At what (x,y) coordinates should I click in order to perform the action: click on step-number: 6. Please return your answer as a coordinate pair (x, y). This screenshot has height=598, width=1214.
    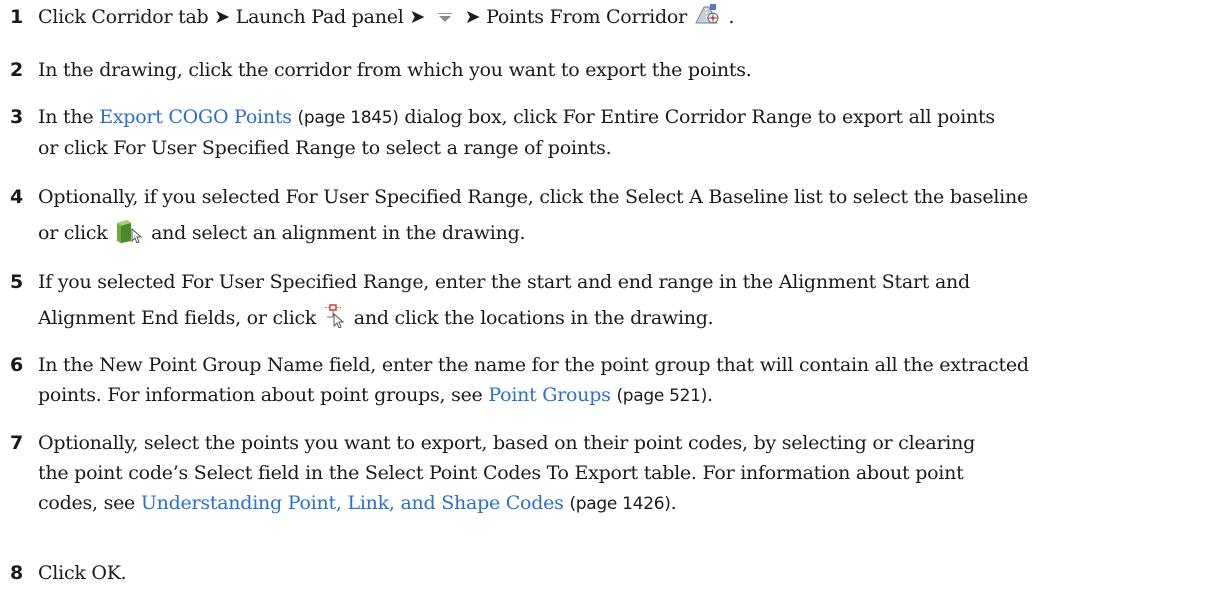
    Looking at the image, I should click on (17, 365).